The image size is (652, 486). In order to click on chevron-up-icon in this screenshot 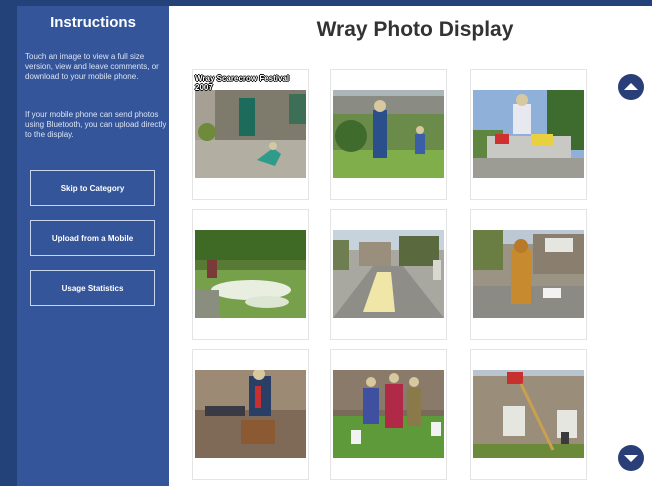, I will do `click(631, 86)`.